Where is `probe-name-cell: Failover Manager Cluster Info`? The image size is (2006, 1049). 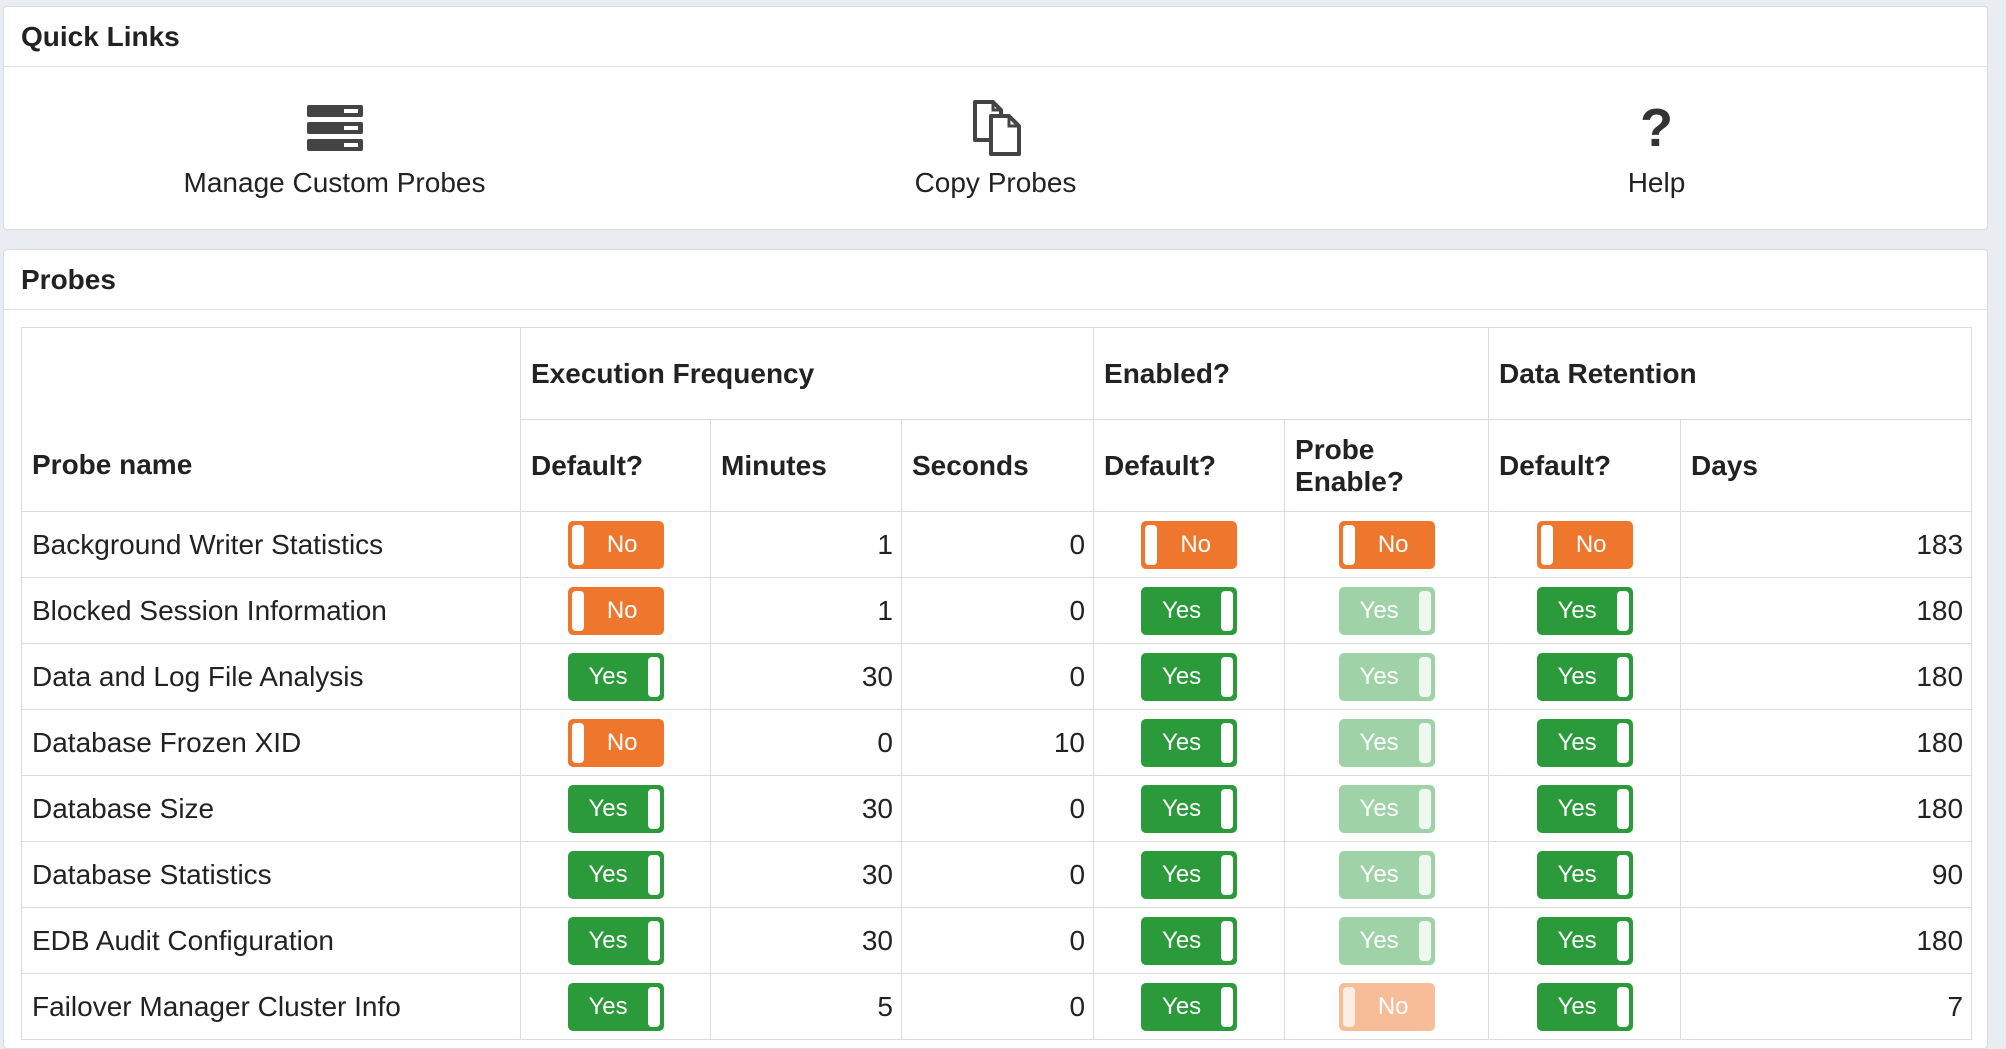 probe-name-cell: Failover Manager Cluster Info is located at coordinates (271, 1006).